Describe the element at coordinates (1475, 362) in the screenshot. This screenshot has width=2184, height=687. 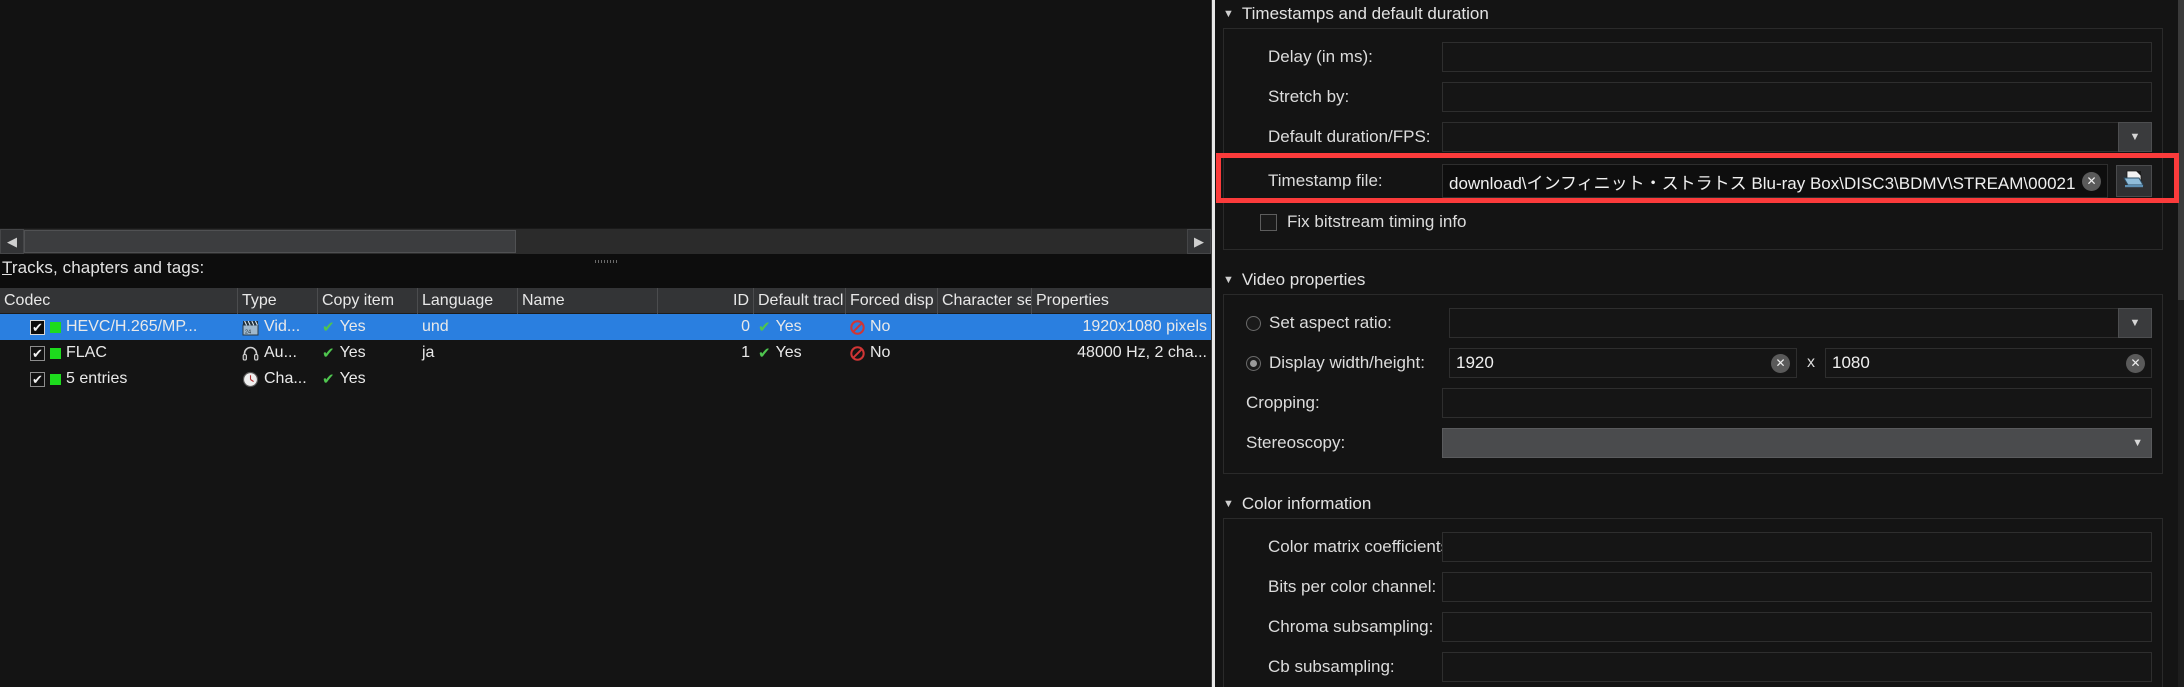
I see `value-display-width: 1920` at that location.